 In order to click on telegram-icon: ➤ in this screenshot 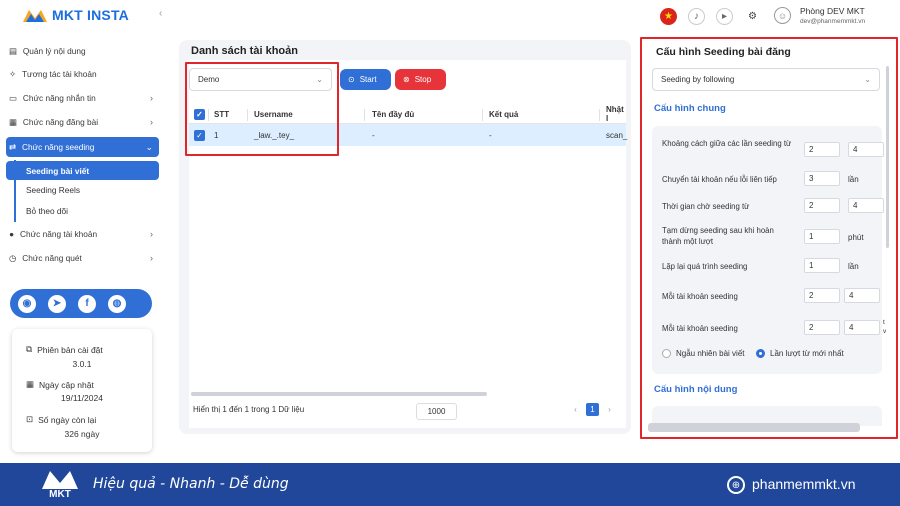, I will do `click(57, 303)`.